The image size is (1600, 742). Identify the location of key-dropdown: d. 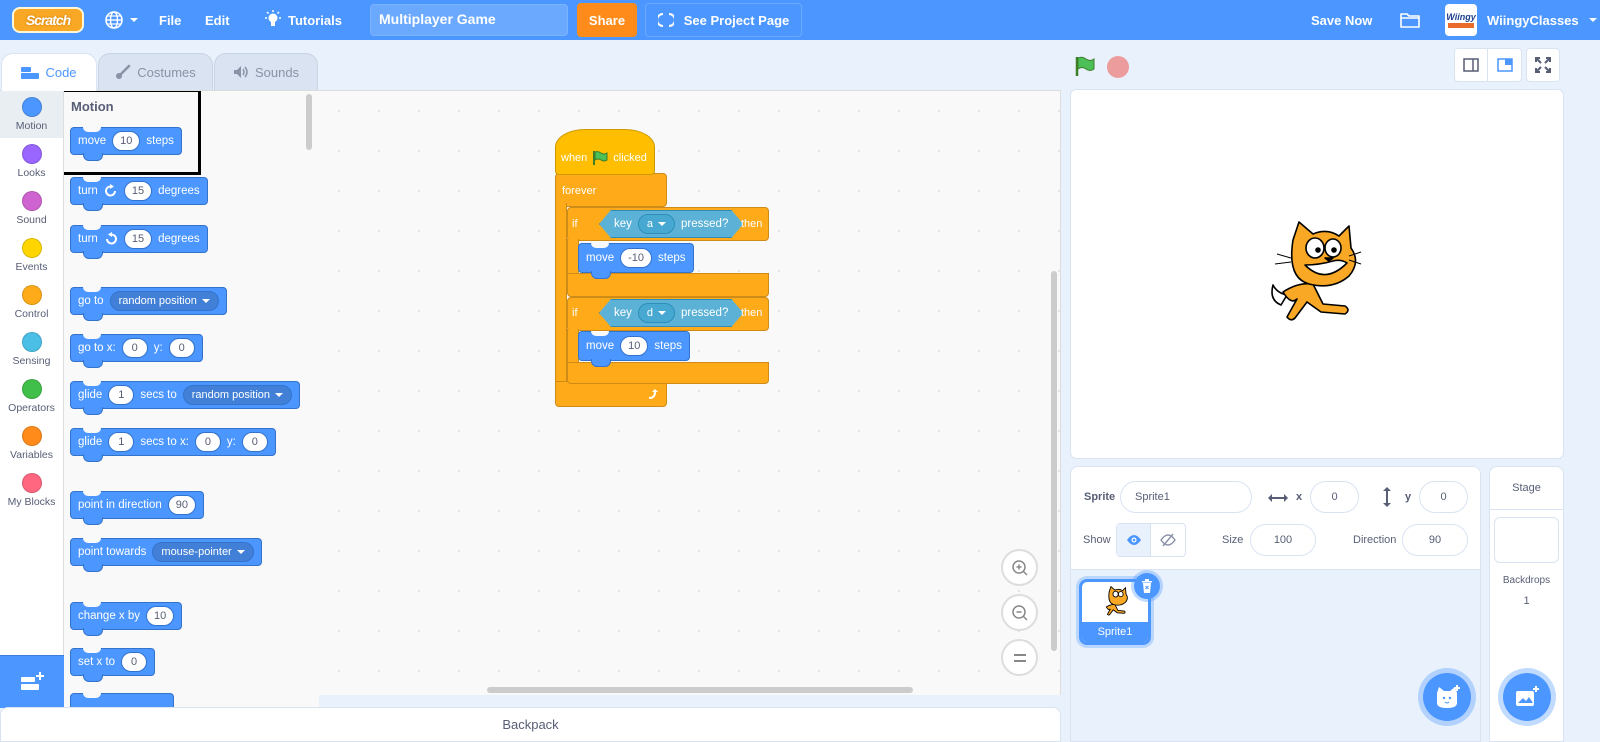
(656, 313).